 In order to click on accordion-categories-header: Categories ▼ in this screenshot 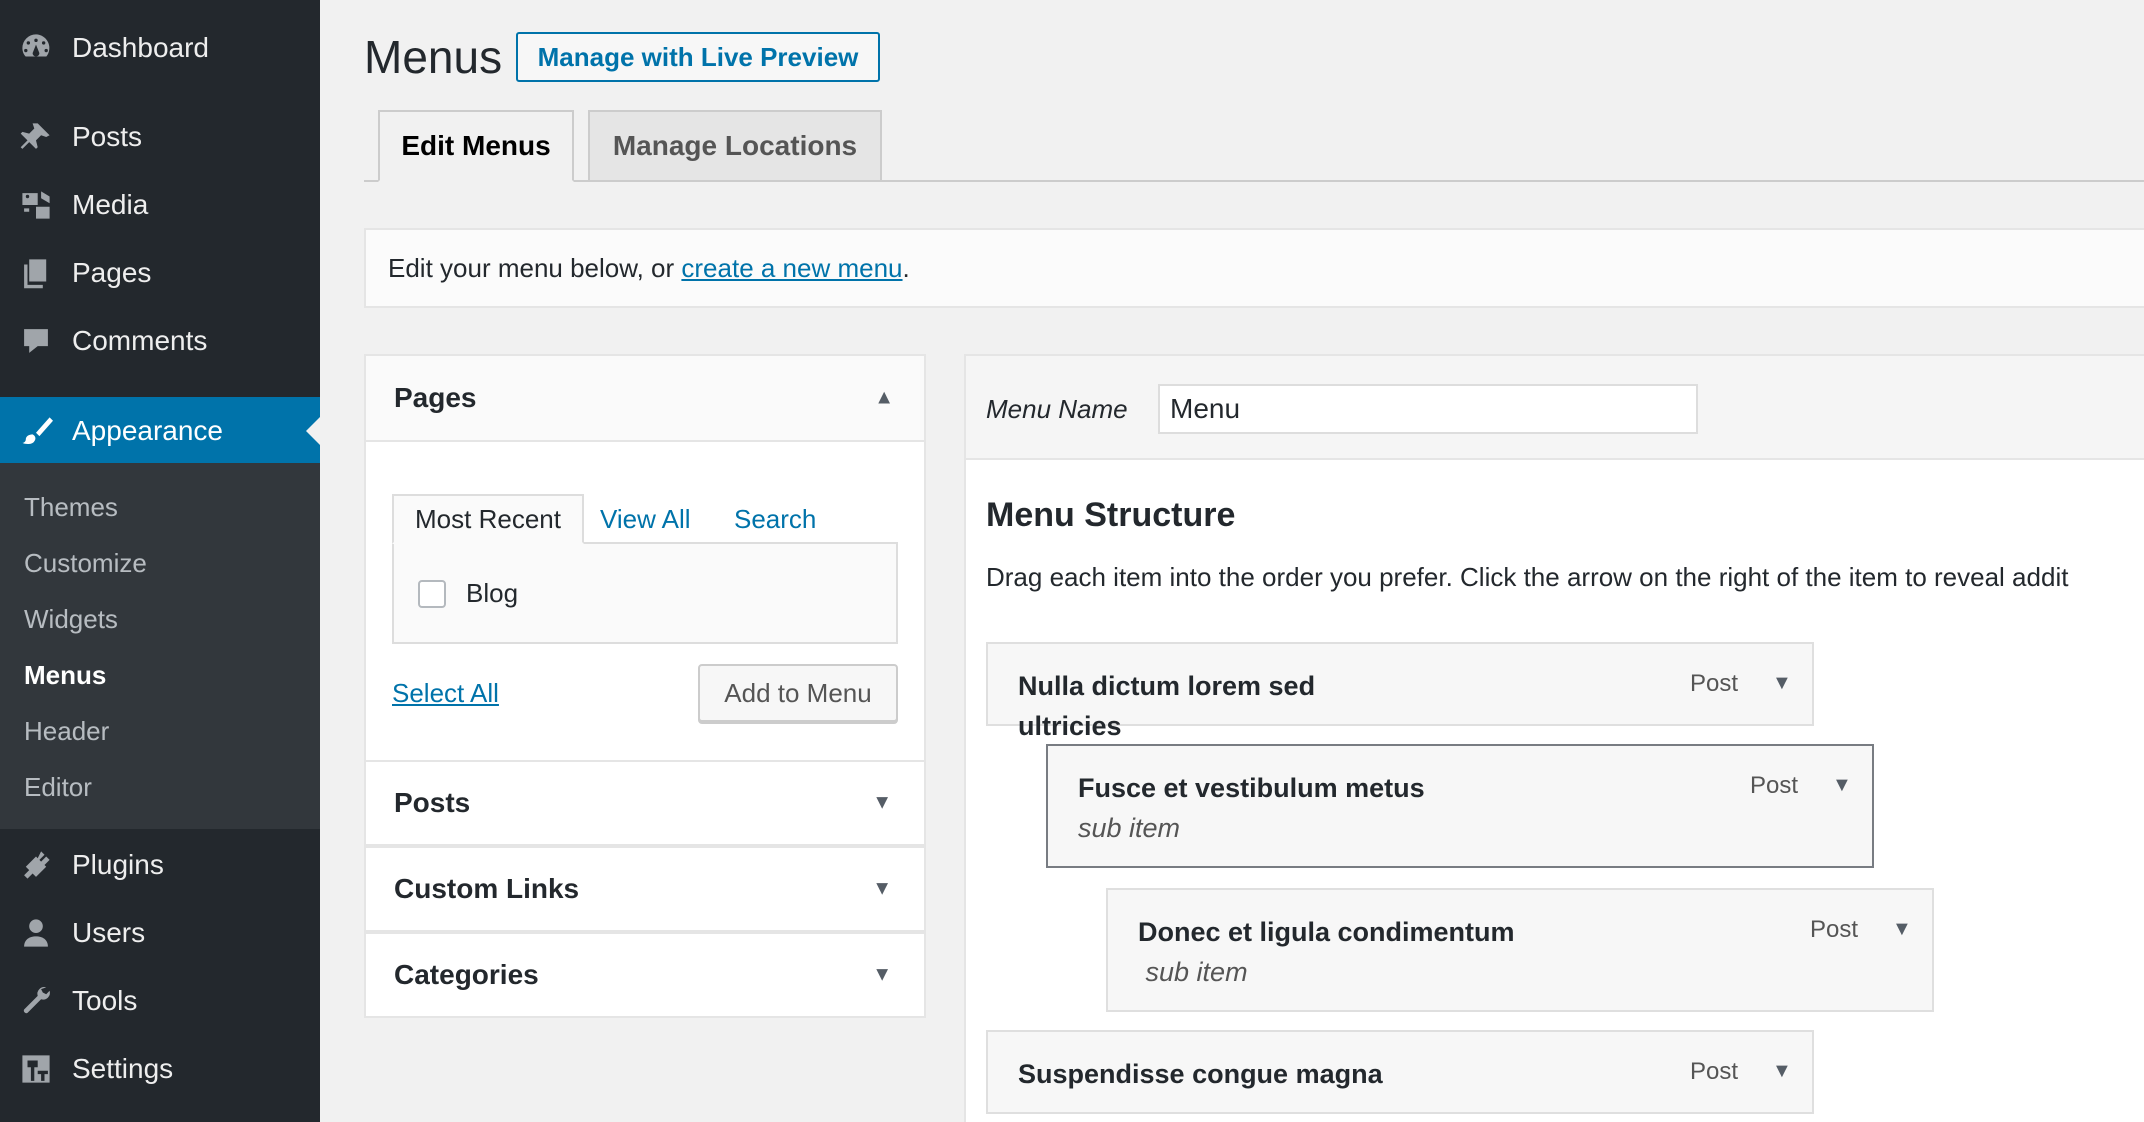, I will do `click(645, 975)`.